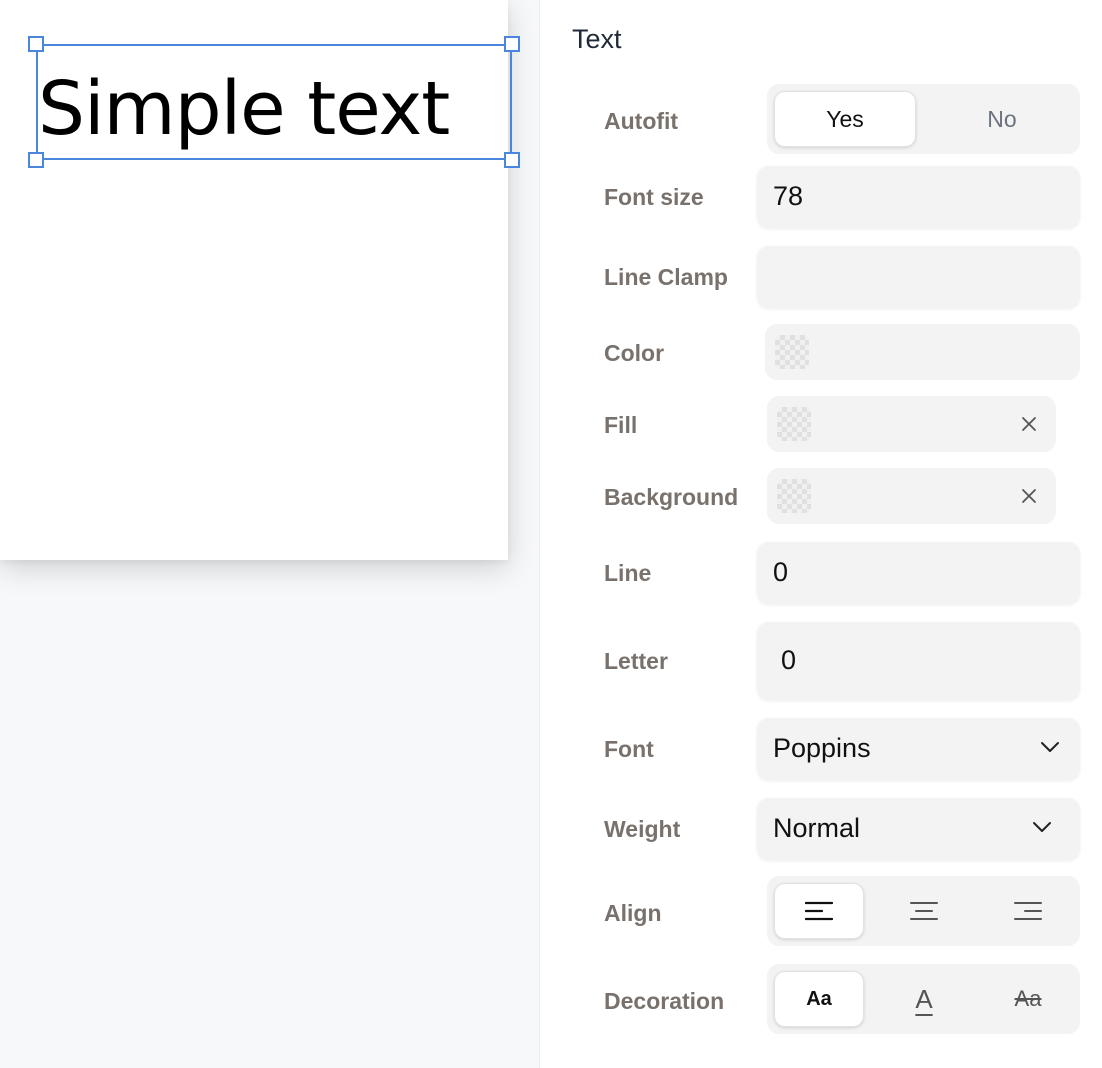 This screenshot has width=1102, height=1068. I want to click on align-label: Align, so click(633, 913).